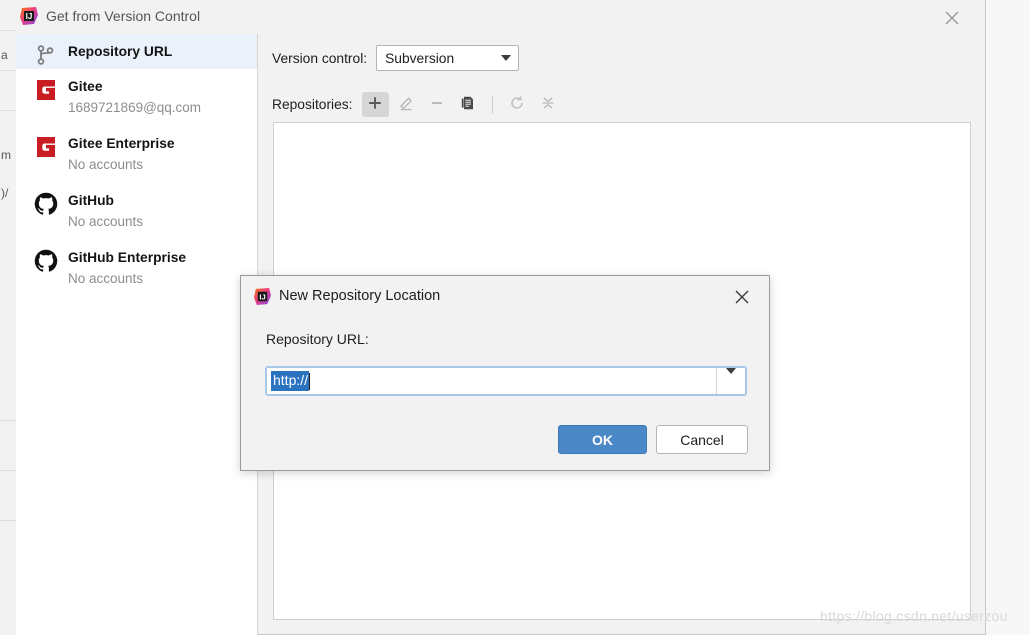 Image resolution: width=1030 pixels, height=635 pixels. I want to click on sidebar-item-github: GitHub No accounts, so click(136, 211).